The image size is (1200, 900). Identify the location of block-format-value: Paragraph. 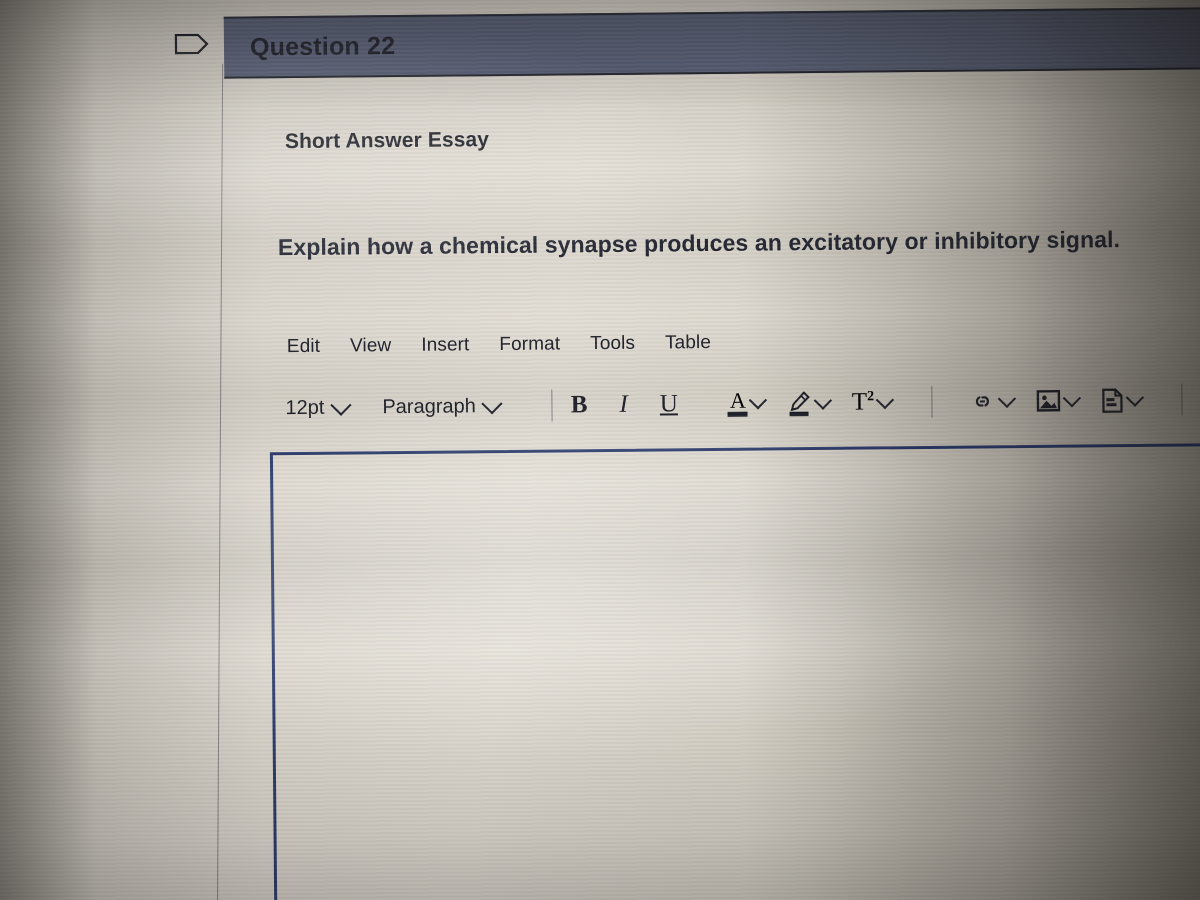
(429, 406).